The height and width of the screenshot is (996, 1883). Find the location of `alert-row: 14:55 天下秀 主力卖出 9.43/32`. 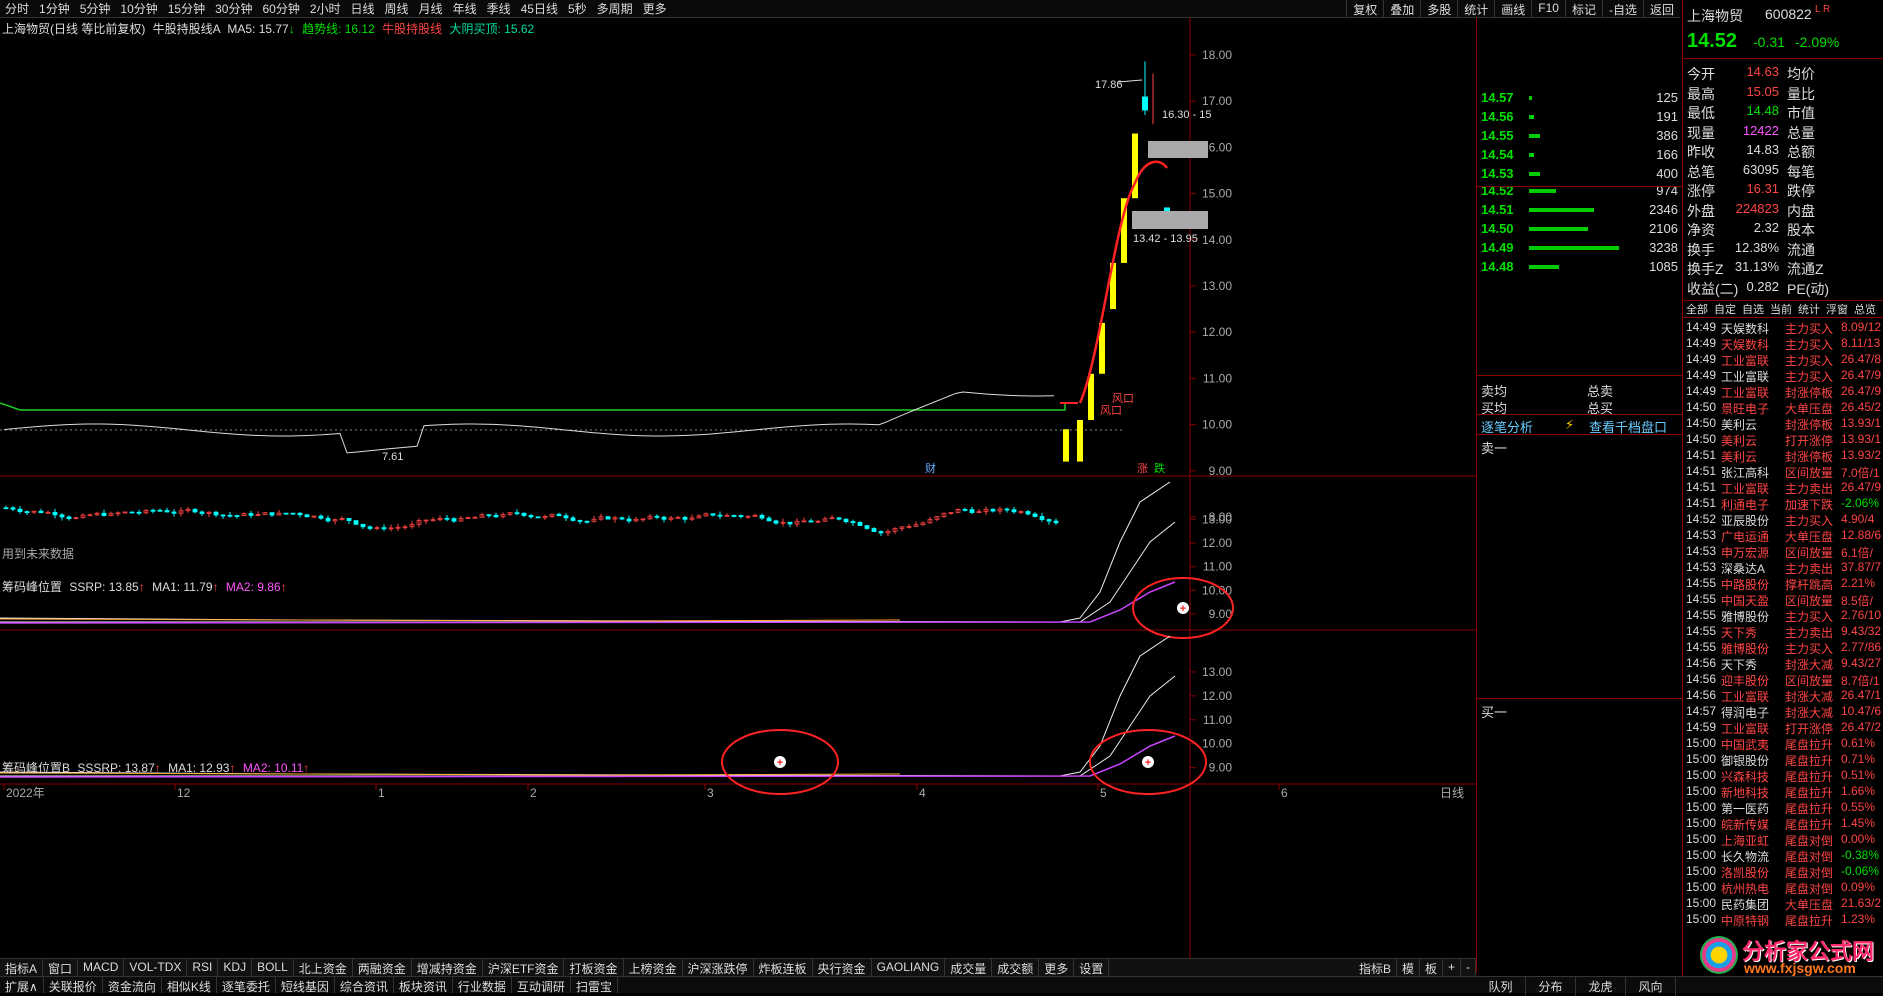

alert-row: 14:55 天下秀 主力卖出 9.43/32 is located at coordinates (1783, 632).